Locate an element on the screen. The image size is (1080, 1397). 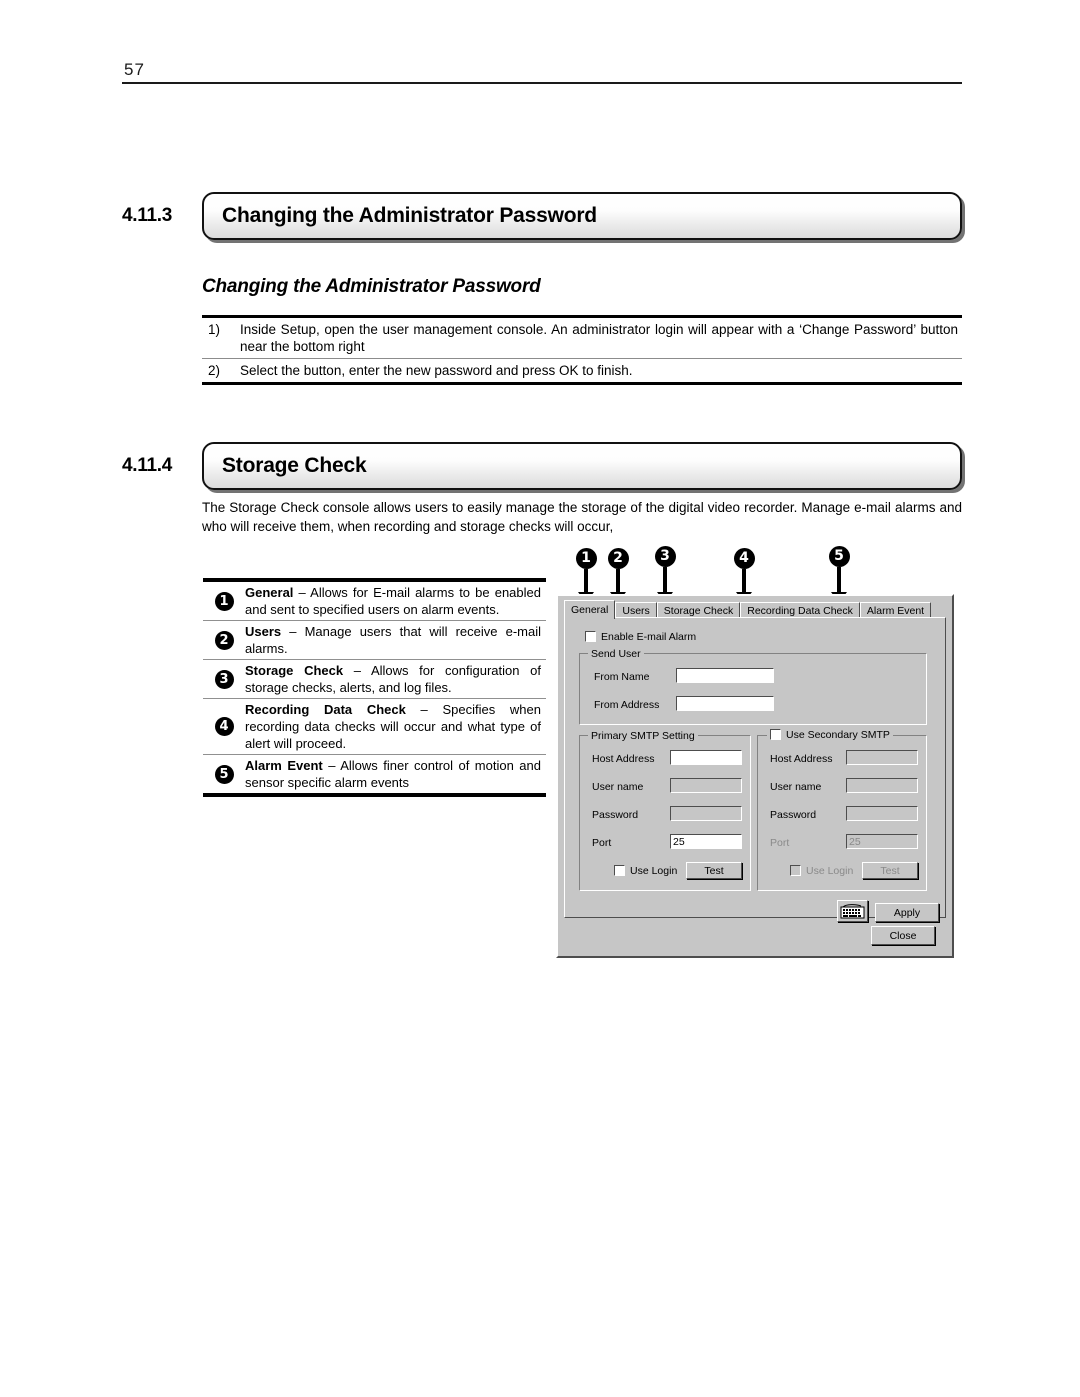
from-name-input is located at coordinates (725, 675).